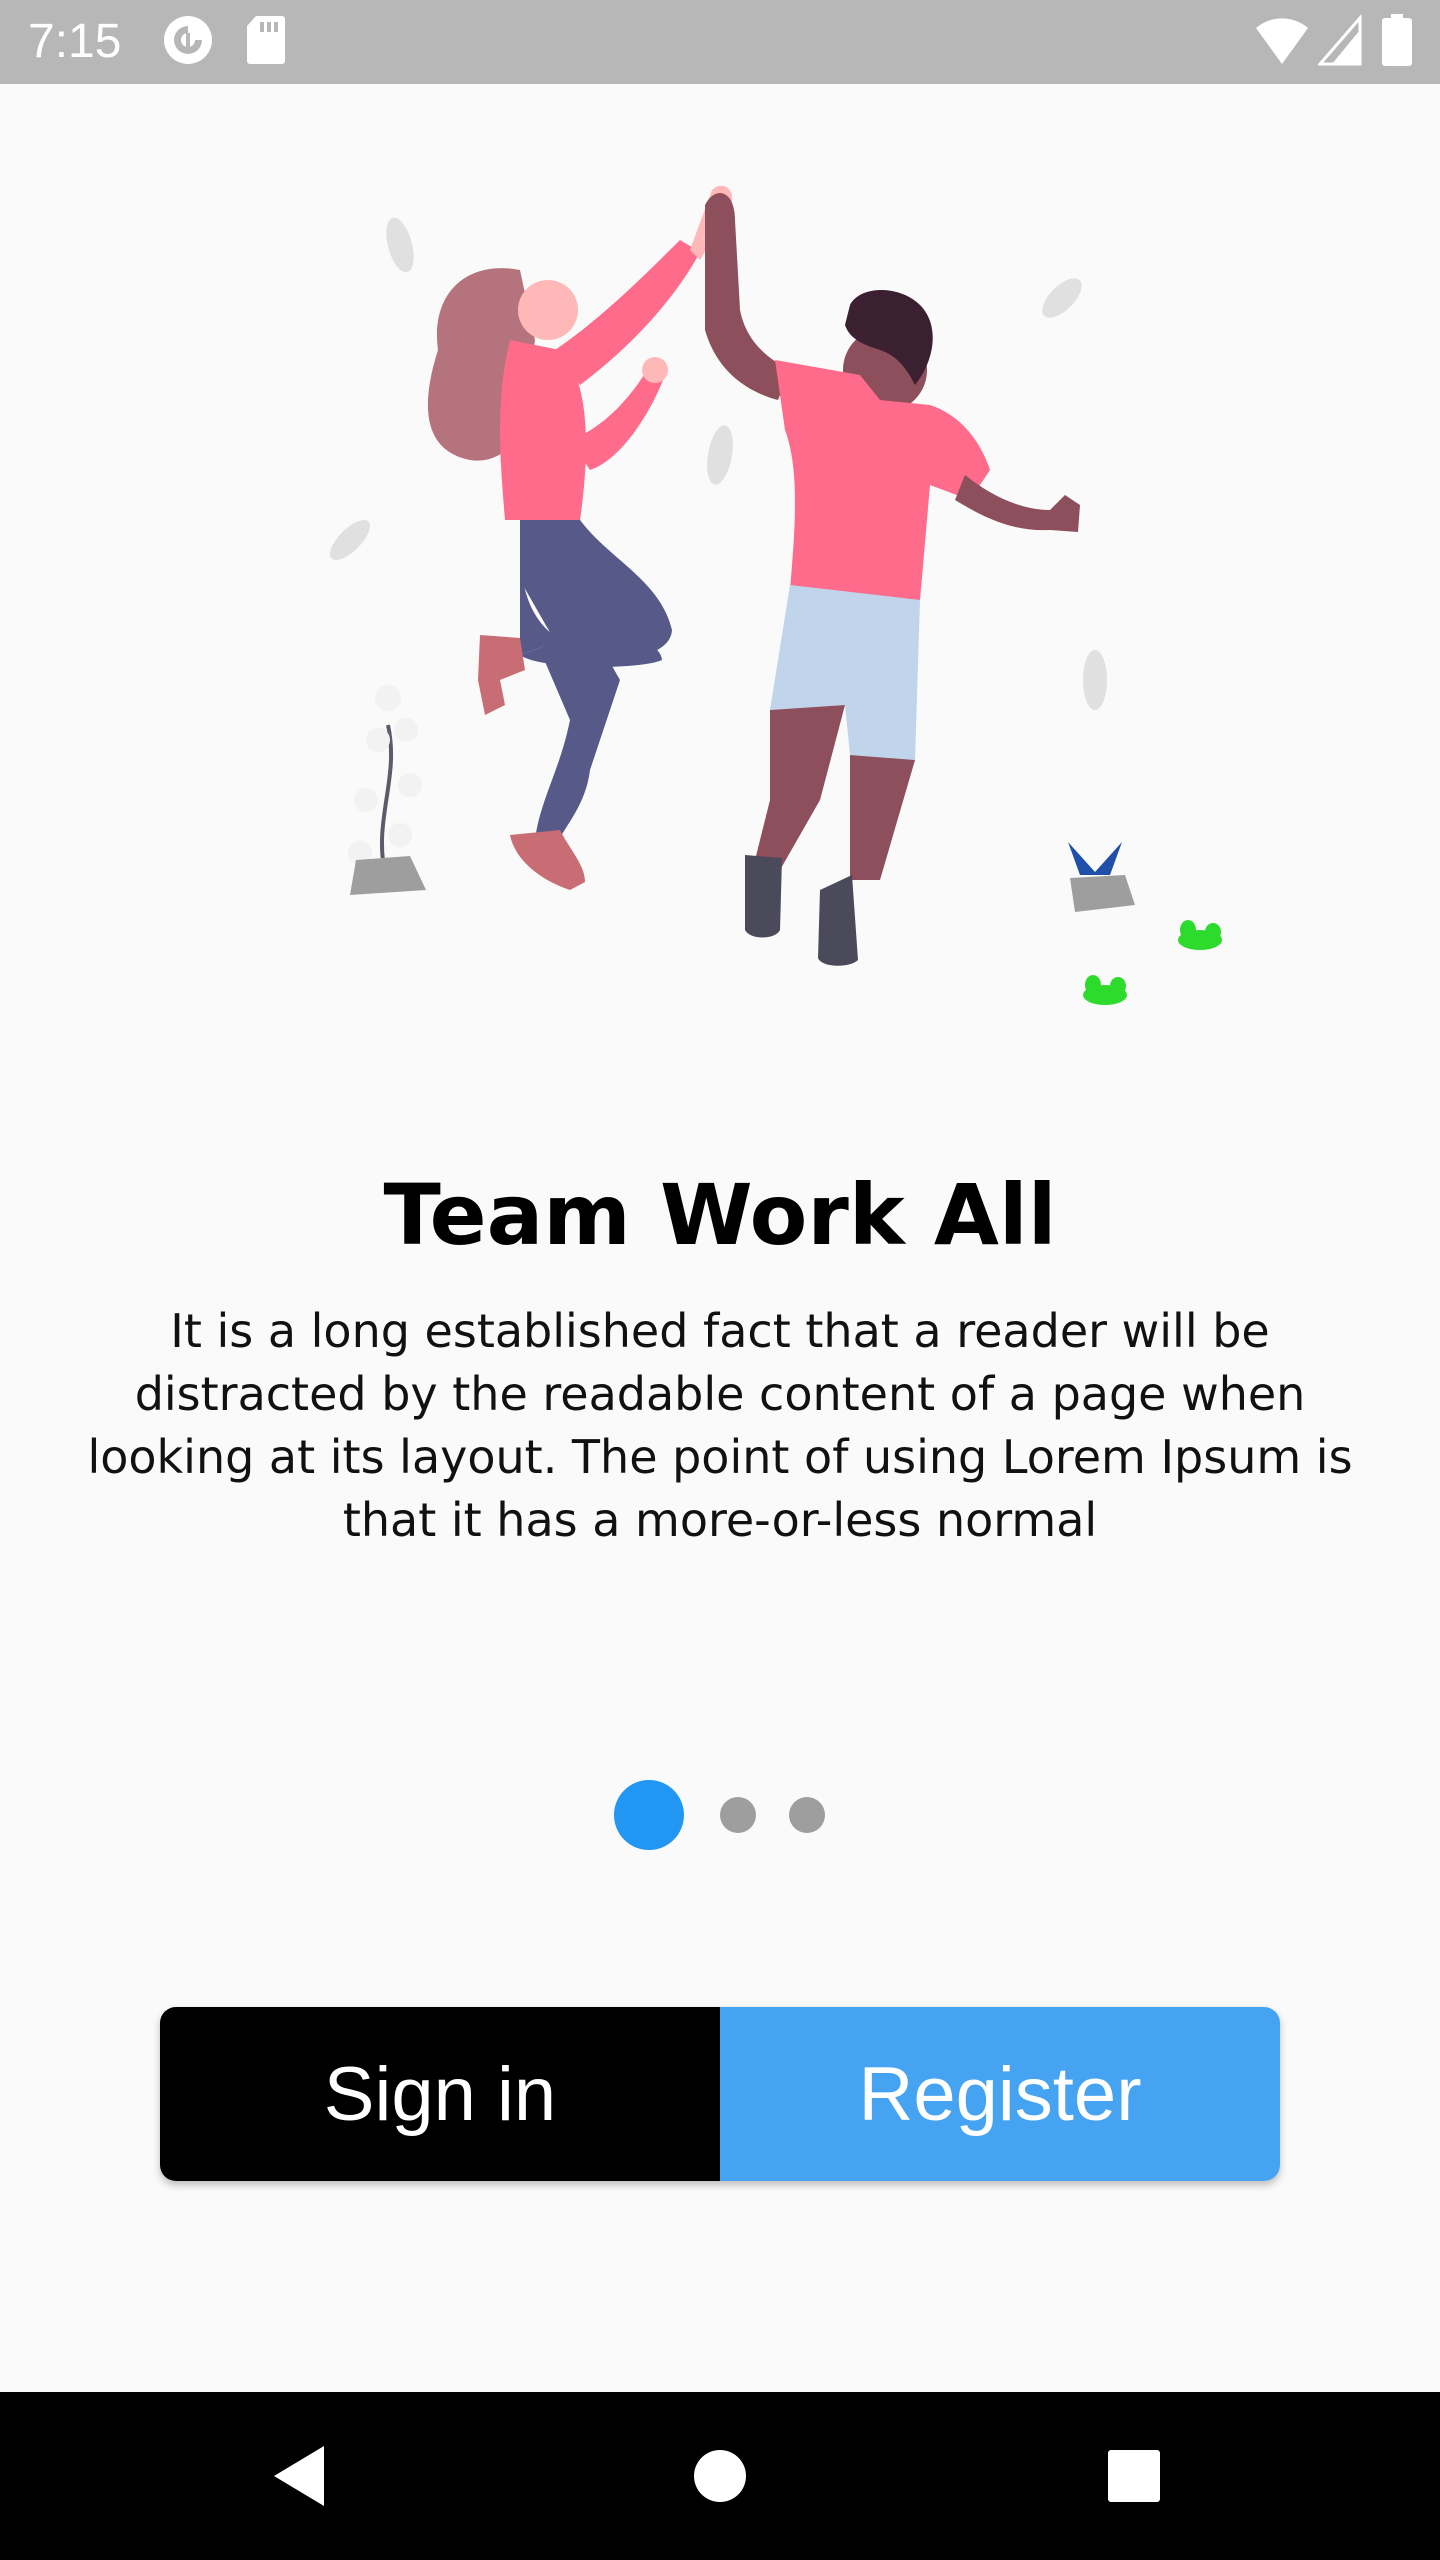 Image resolution: width=1440 pixels, height=2560 pixels. What do you see at coordinates (75, 41) in the screenshot?
I see `status-time: 7:15` at bounding box center [75, 41].